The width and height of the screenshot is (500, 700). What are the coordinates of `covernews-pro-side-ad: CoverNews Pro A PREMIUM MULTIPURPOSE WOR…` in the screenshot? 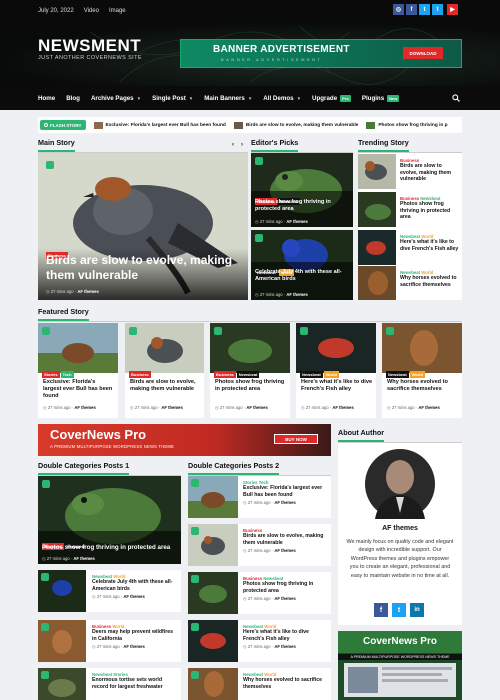 It's located at (400, 665).